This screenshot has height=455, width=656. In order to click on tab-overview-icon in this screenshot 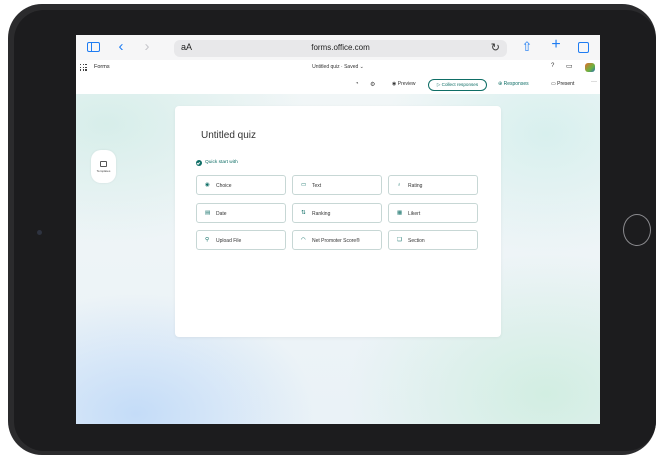, I will do `click(583, 47)`.